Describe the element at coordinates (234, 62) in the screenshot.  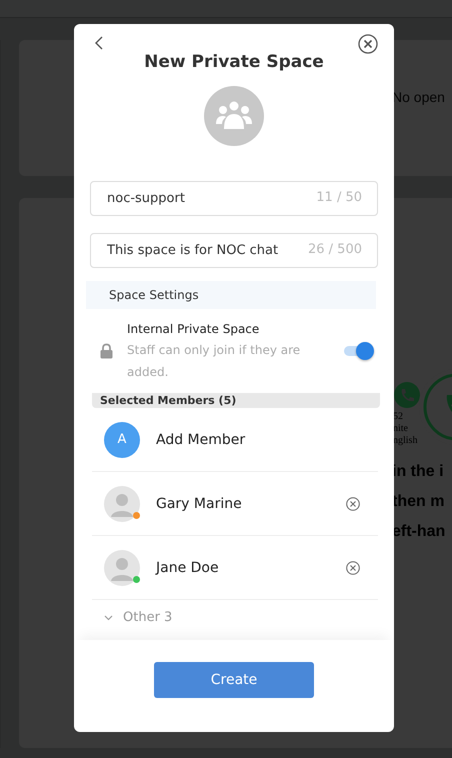
I see `dialog-title: New Private Space` at that location.